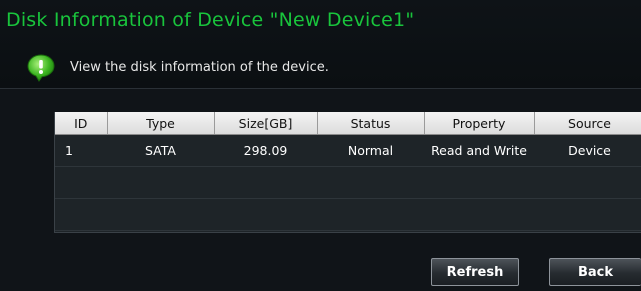 The height and width of the screenshot is (291, 641). Describe the element at coordinates (265, 150) in the screenshot. I see `cell-size: 298.09` at that location.